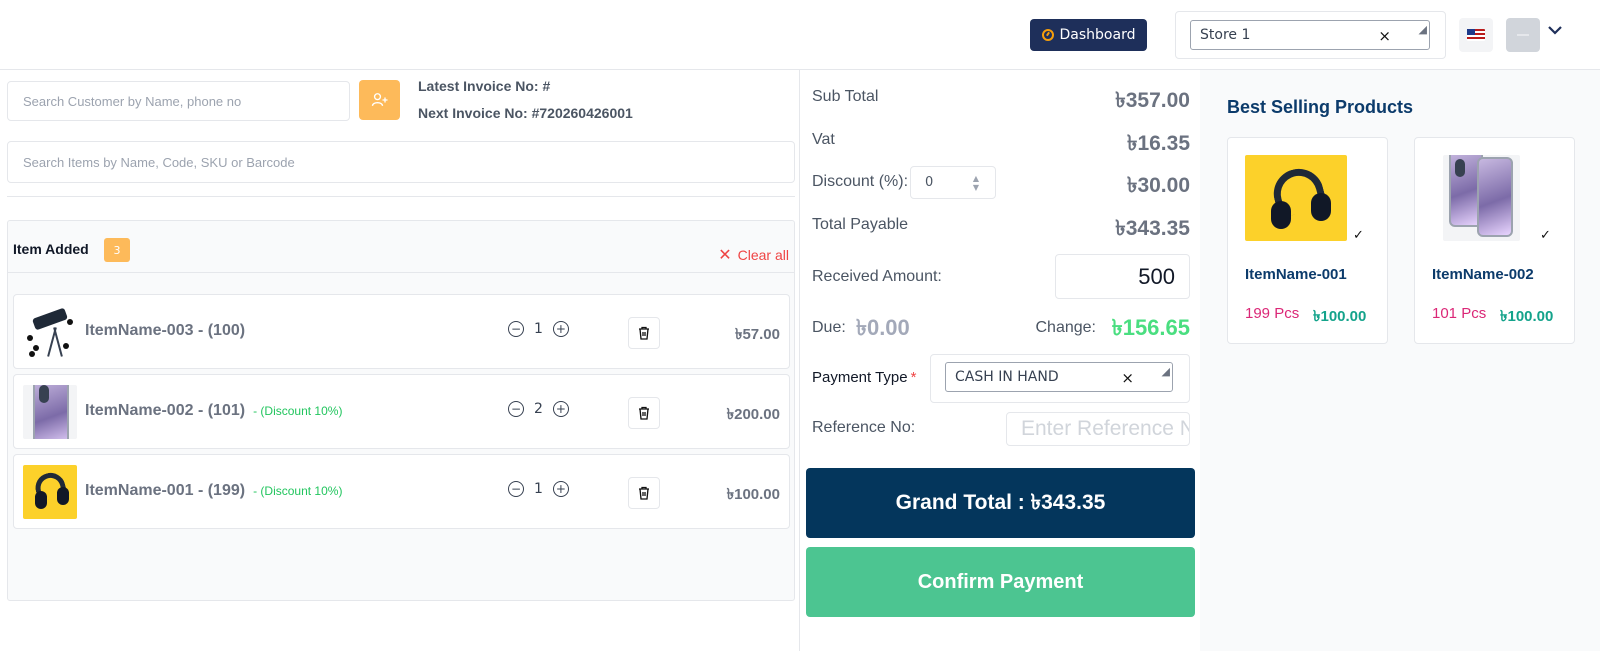  Describe the element at coordinates (763, 255) in the screenshot. I see `clear-all-label: Clear all` at that location.